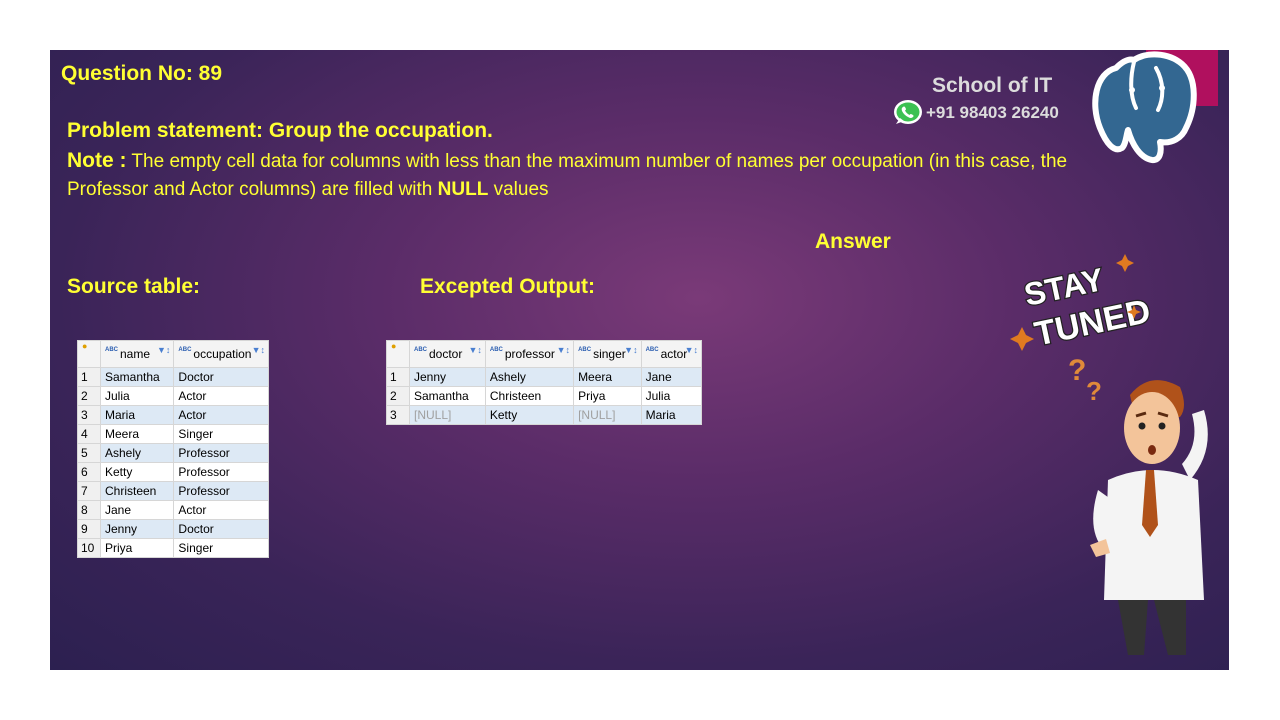 This screenshot has height=720, width=1280. Describe the element at coordinates (89, 472) in the screenshot. I see `row-number: 6` at that location.